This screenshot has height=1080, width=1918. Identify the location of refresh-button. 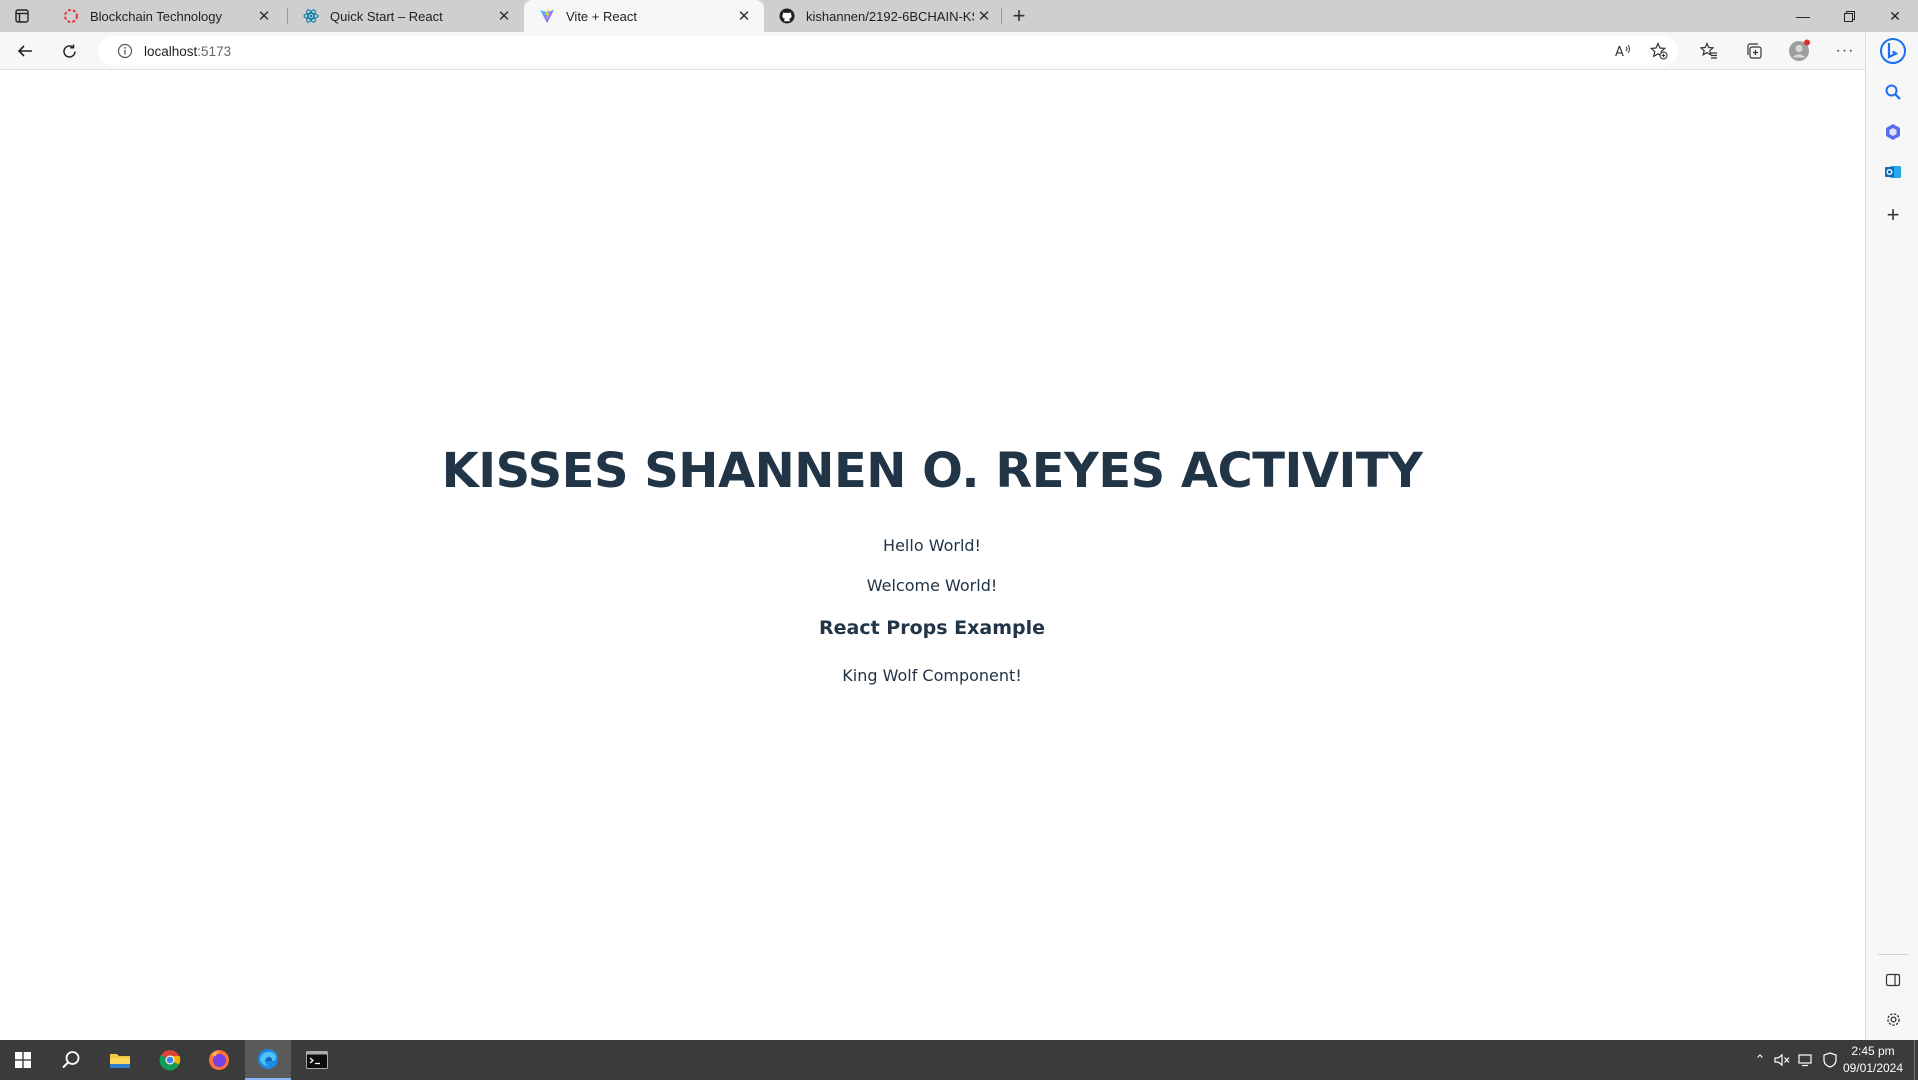
(69, 51).